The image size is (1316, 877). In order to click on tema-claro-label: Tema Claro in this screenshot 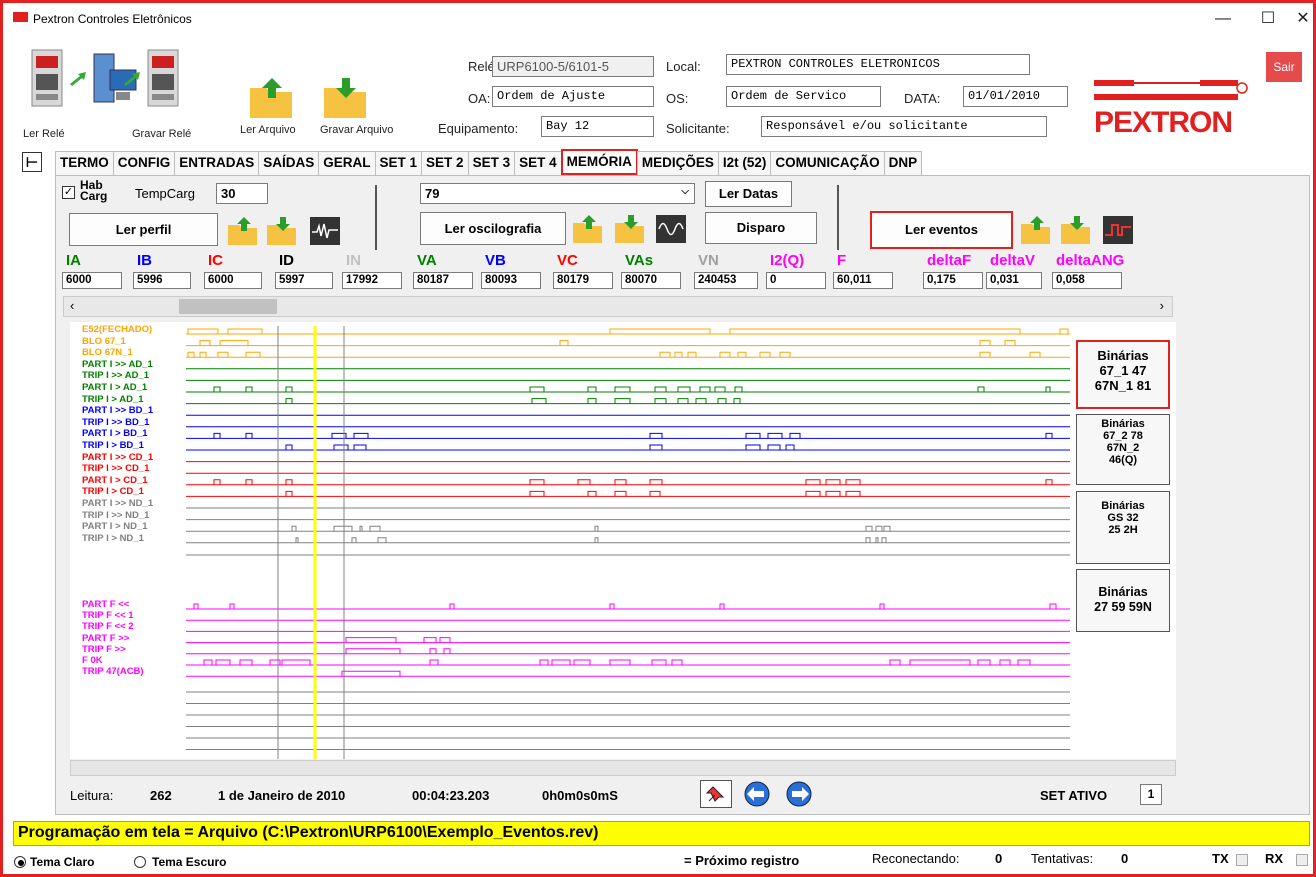, I will do `click(62, 862)`.